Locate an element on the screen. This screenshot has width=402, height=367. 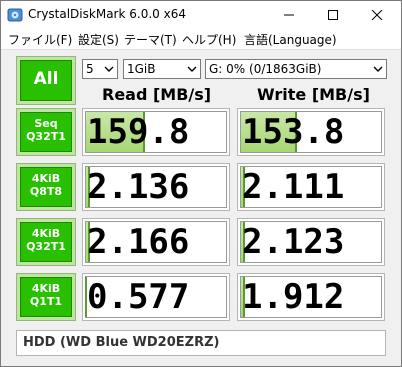
menu-file: ファイル(F) is located at coordinates (40, 39).